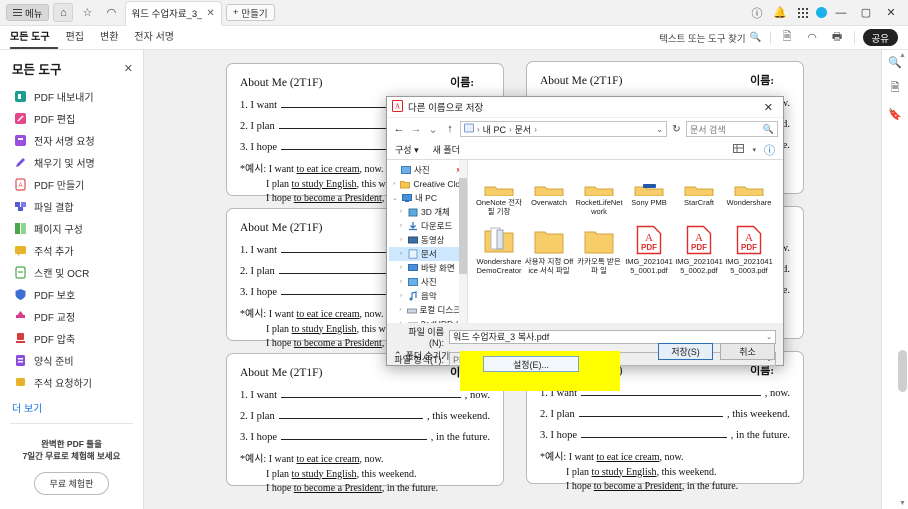 This screenshot has height=509, width=908. What do you see at coordinates (446, 149) in the screenshot?
I see `new-folder-button: 새 폴더` at bounding box center [446, 149].